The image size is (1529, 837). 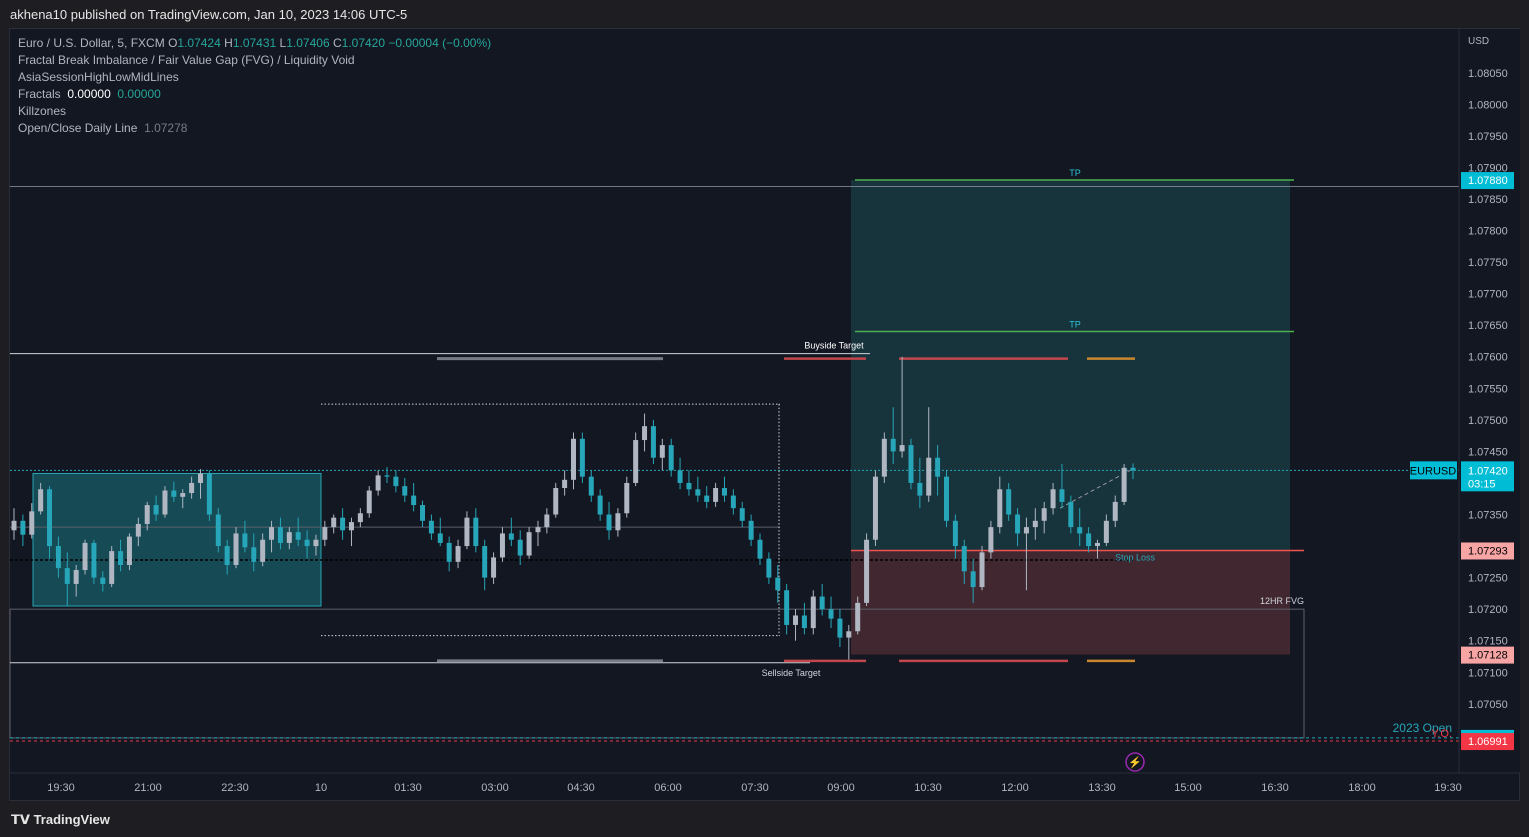 What do you see at coordinates (254, 77) in the screenshot?
I see `indicator-row-asia: AsiaSessionHighLowMidLines` at bounding box center [254, 77].